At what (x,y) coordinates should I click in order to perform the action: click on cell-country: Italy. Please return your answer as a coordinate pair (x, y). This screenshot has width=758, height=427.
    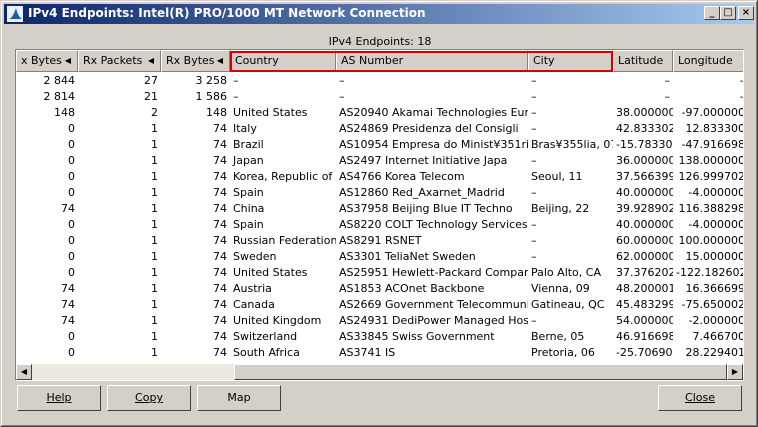
    Looking at the image, I should click on (245, 128).